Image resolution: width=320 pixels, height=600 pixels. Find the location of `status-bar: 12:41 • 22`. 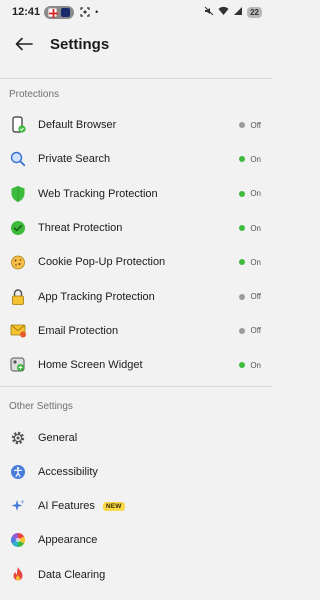

status-bar: 12:41 • 22 is located at coordinates (136, 12).